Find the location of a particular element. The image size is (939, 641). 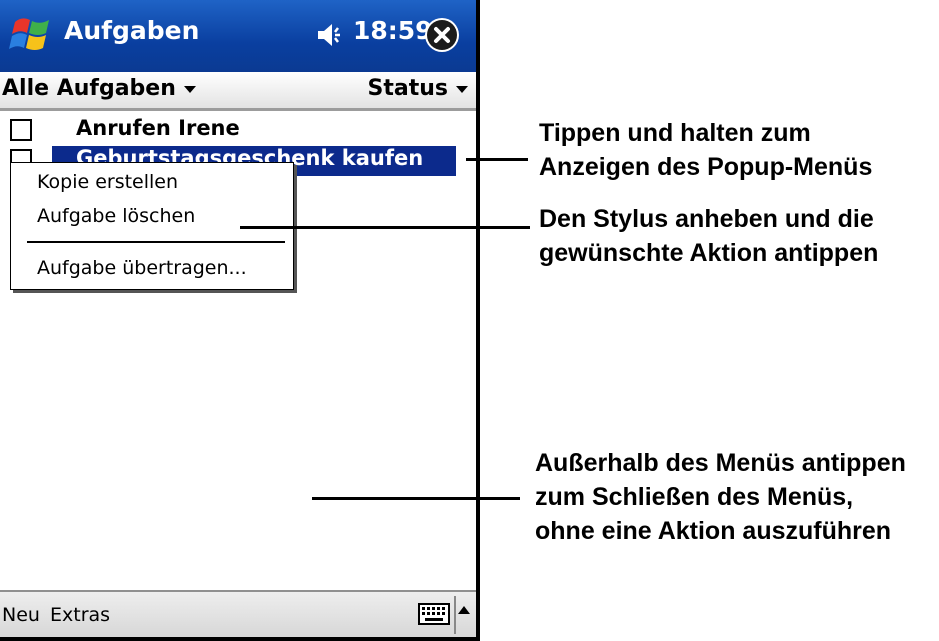

task-row: Anrufen Irene is located at coordinates (238, 131).